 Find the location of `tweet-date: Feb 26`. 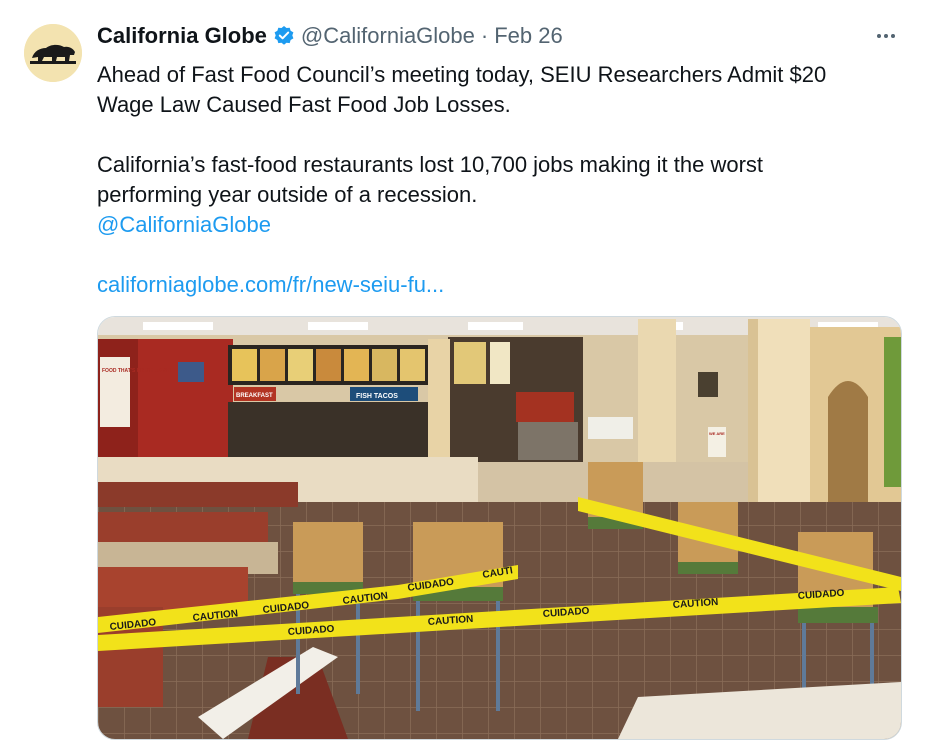

tweet-date: Feb 26 is located at coordinates (528, 36).